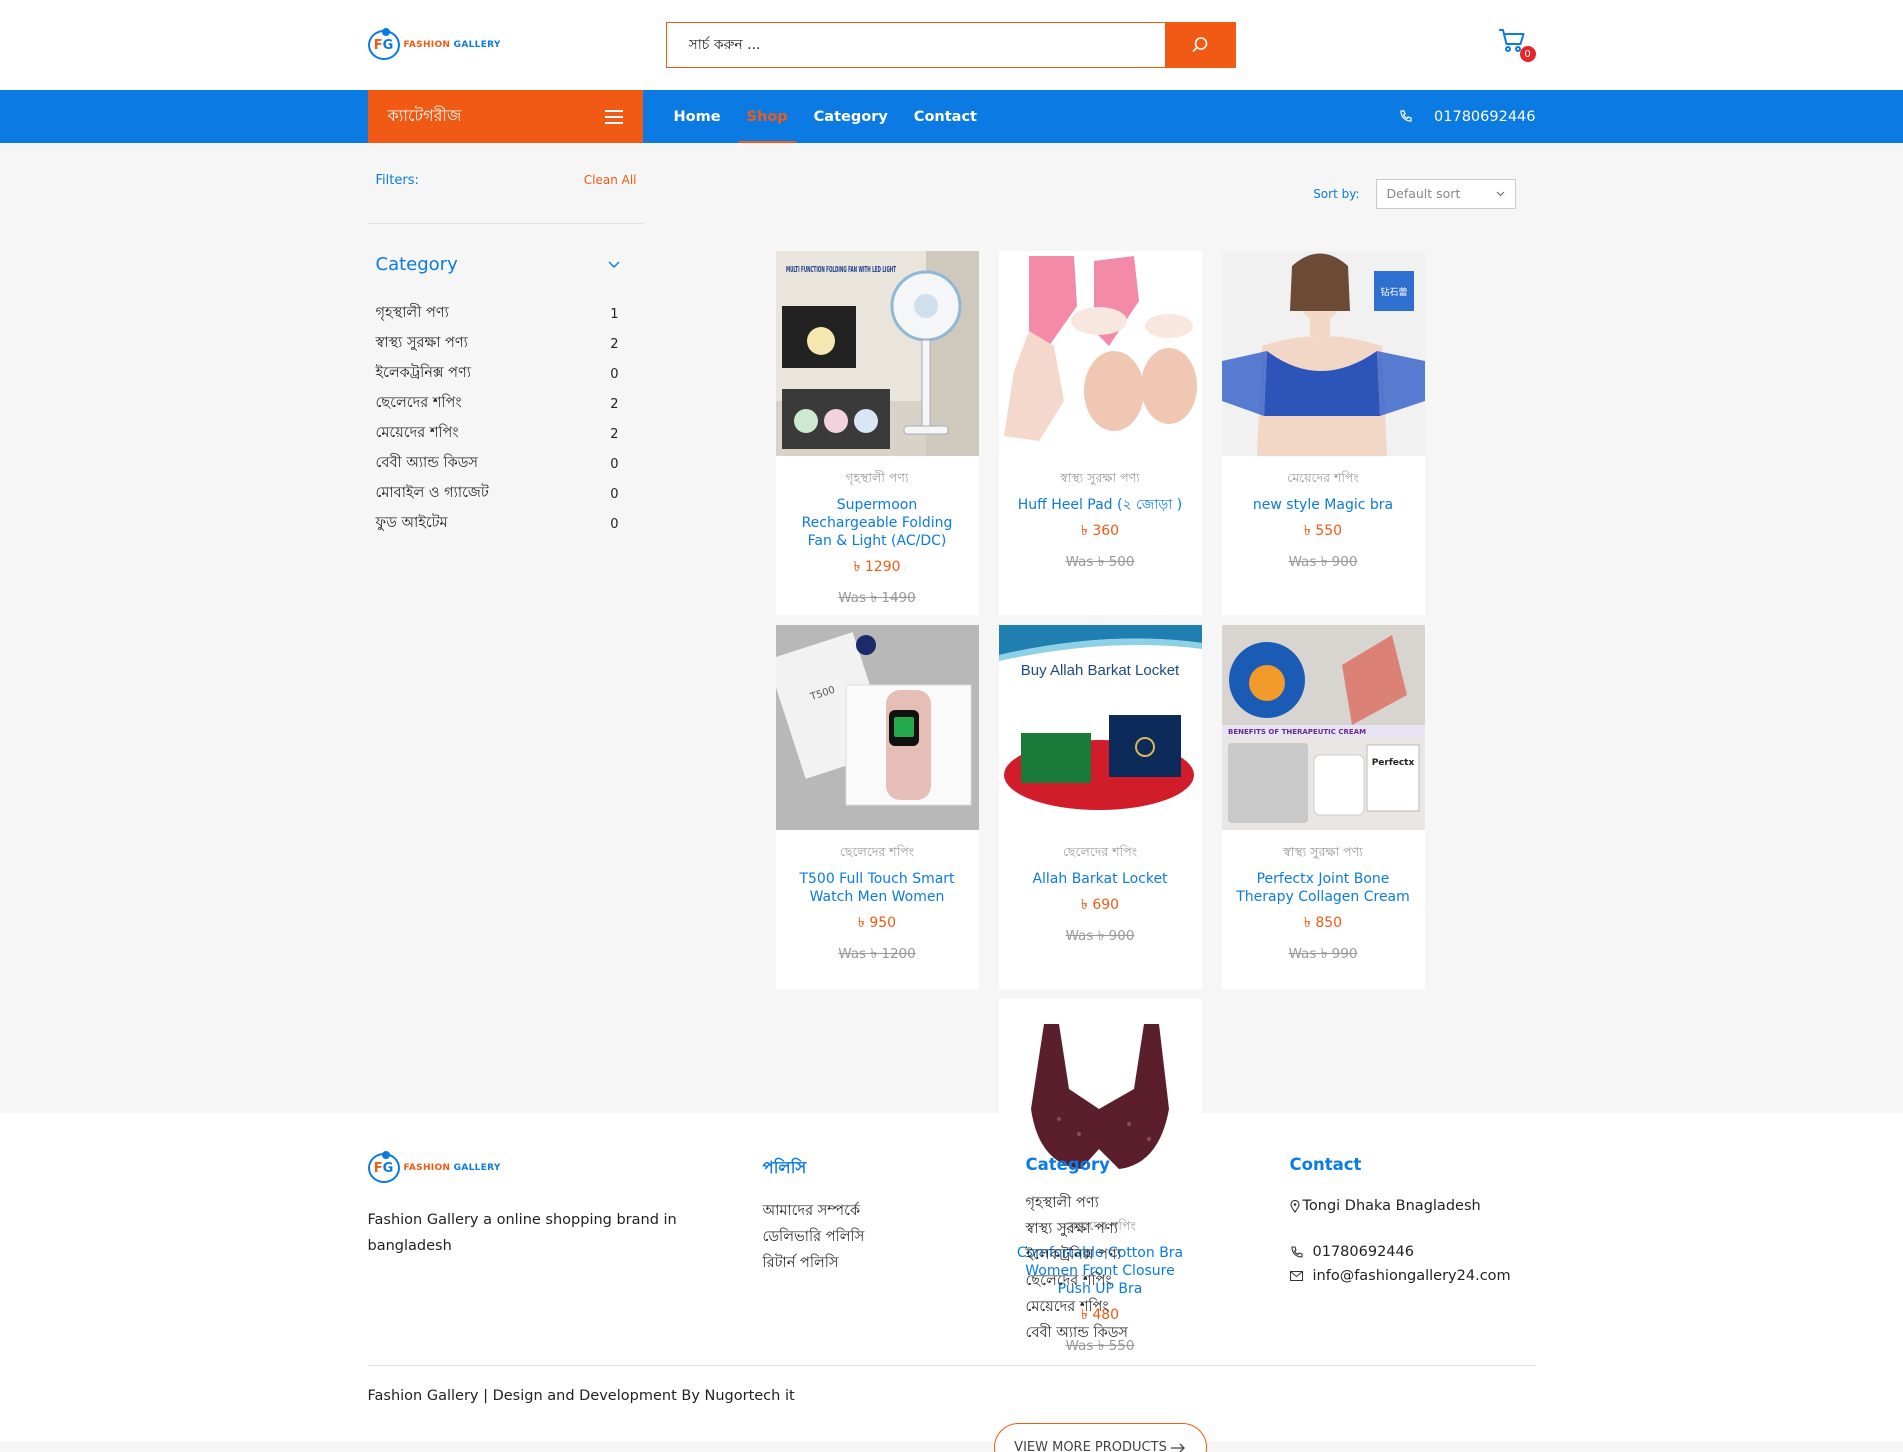 The image size is (1903, 1452). I want to click on footer-link: বেবী অ্যান্ড কিডস, so click(1158, 1333).